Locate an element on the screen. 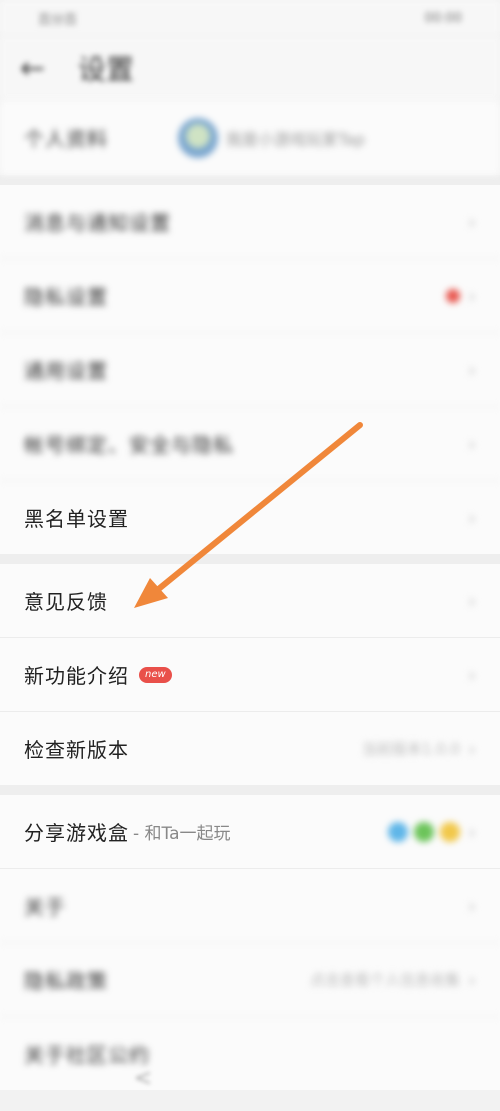  list-item: 消息与通知设置 › is located at coordinates (250, 222).